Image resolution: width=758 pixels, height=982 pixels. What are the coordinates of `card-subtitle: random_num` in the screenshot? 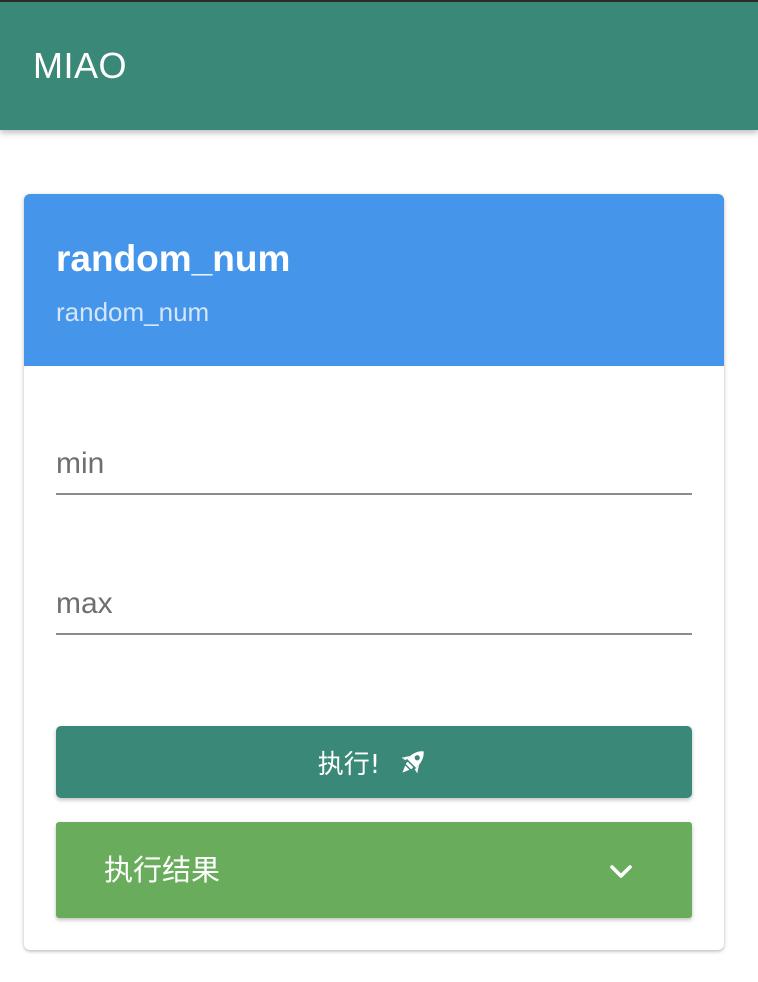 It's located at (133, 312).